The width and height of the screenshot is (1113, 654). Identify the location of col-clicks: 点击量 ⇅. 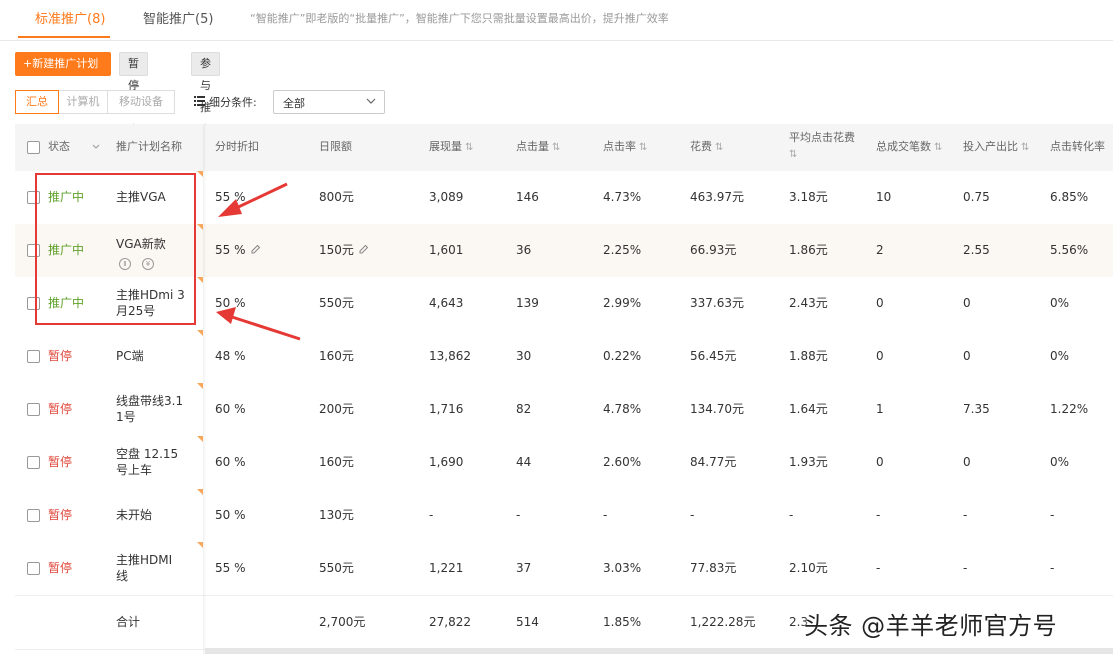
(538, 147).